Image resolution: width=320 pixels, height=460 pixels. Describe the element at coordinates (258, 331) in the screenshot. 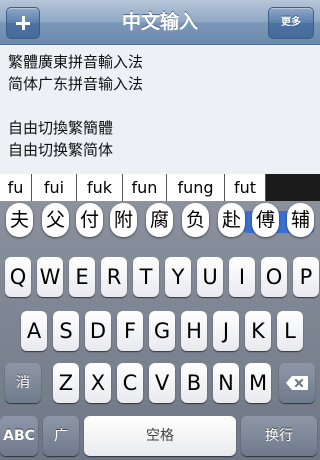

I see `key-k: K` at that location.